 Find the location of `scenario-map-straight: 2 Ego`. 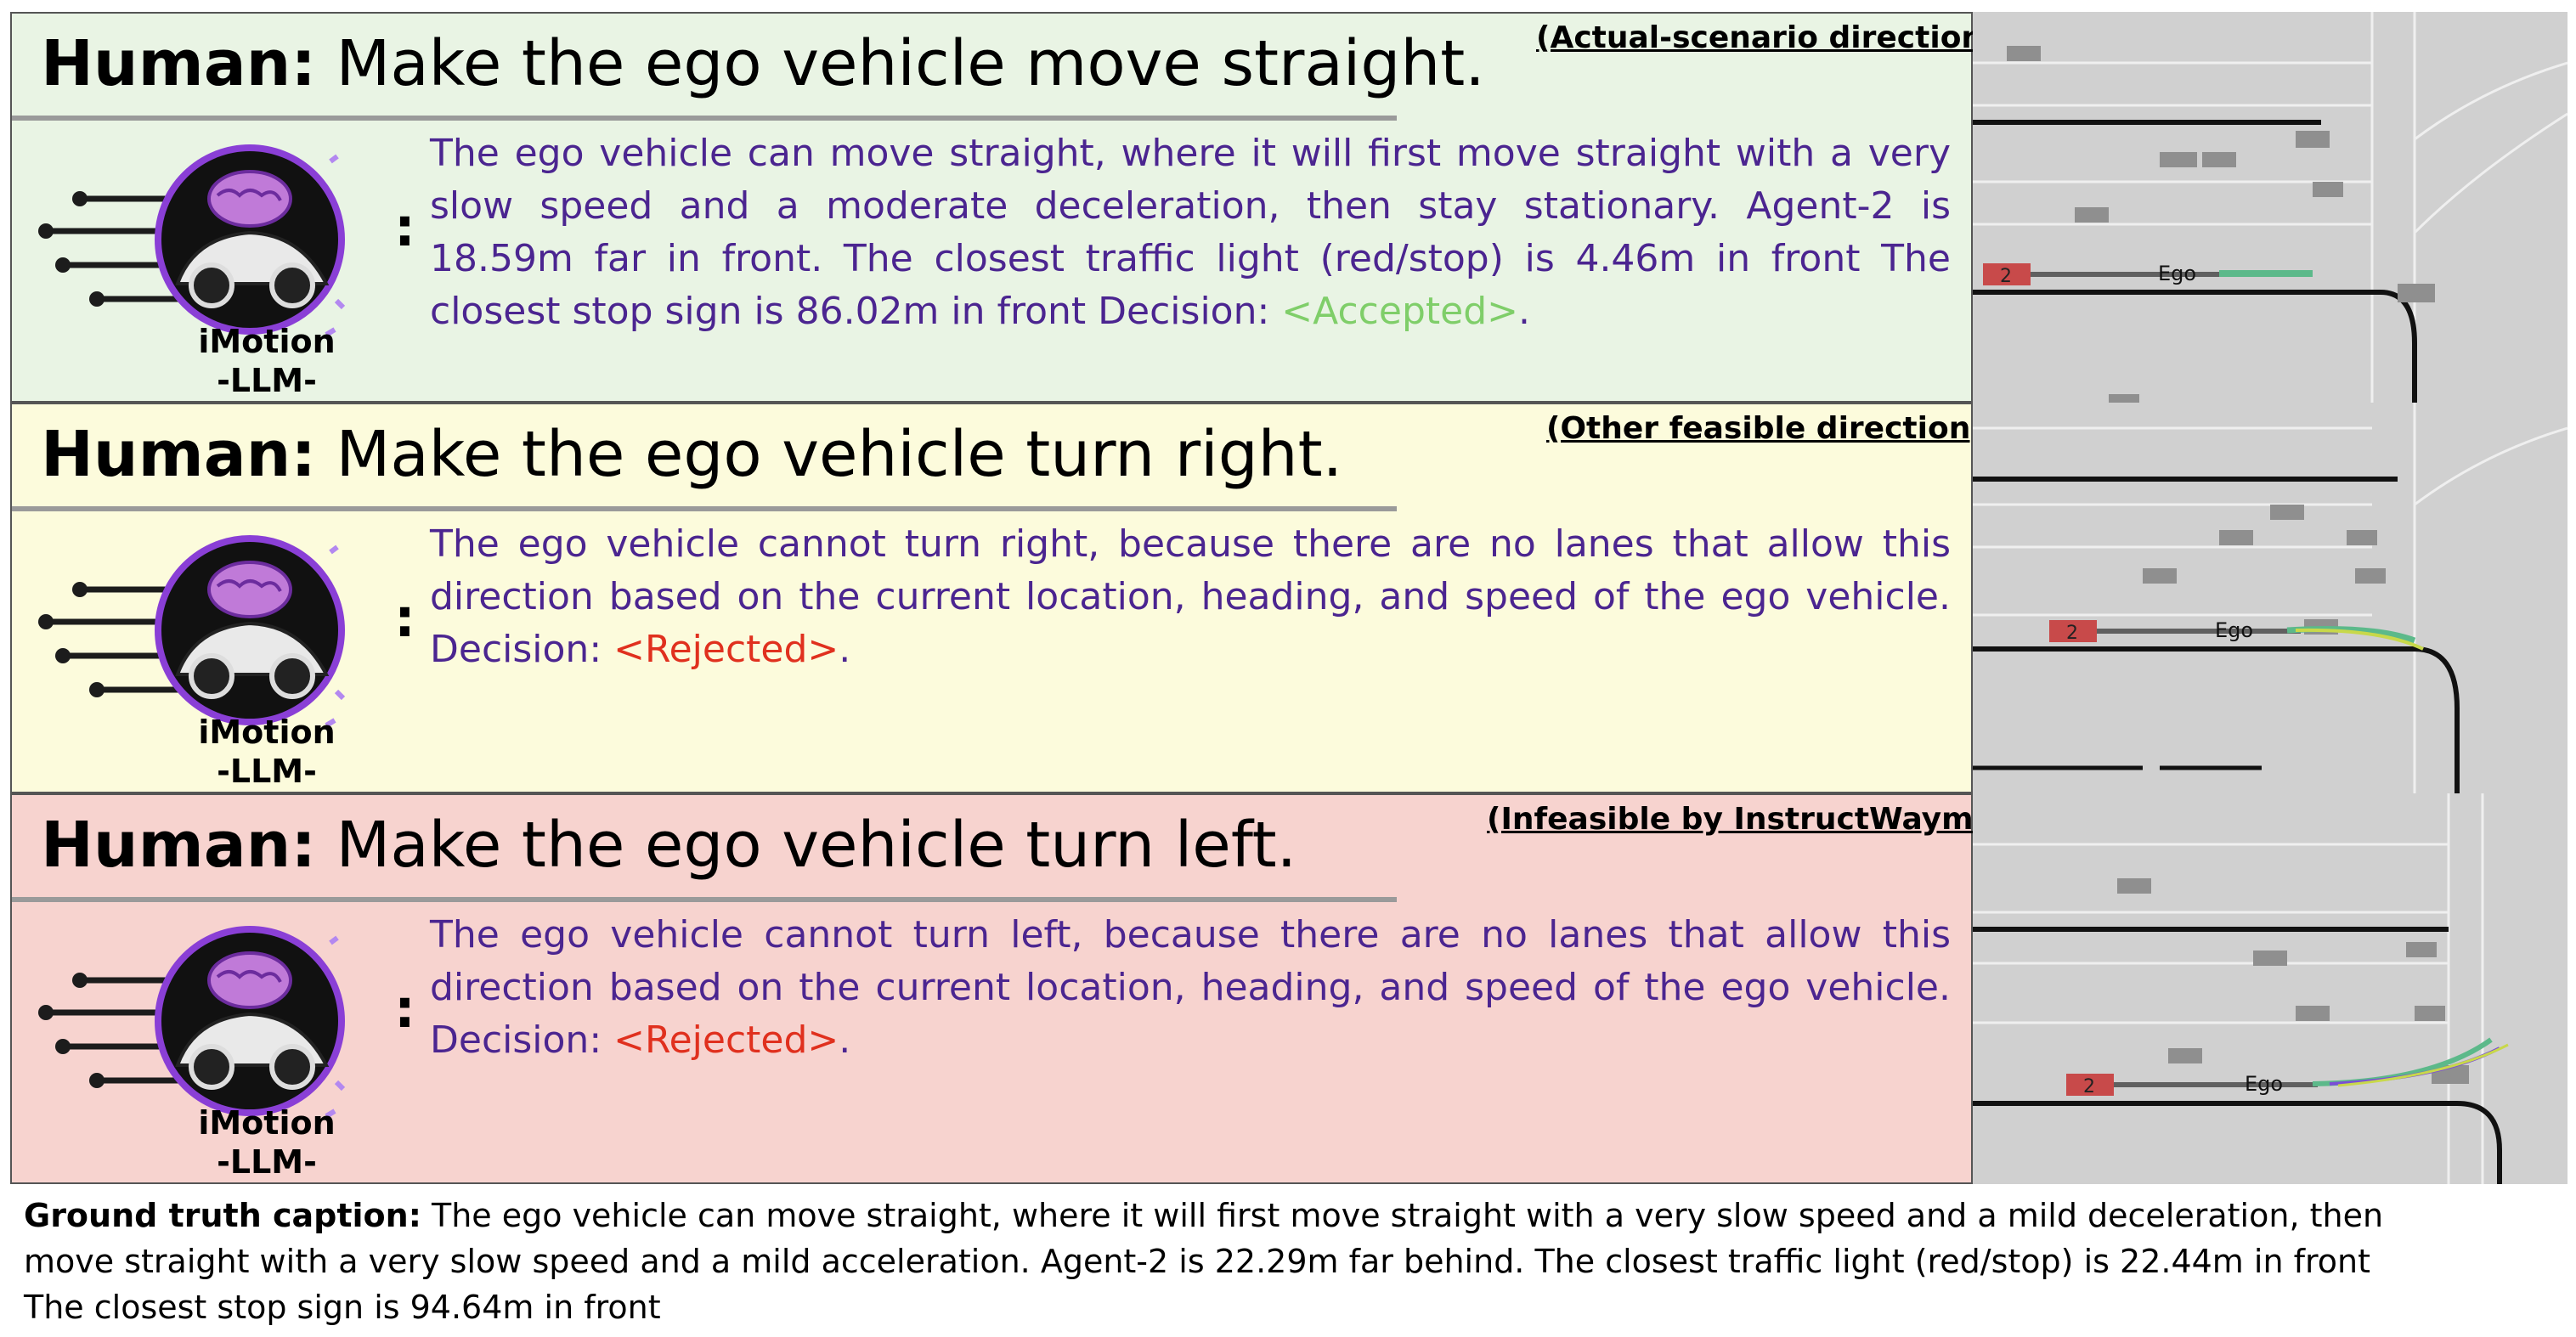

scenario-map-straight: 2 Ego is located at coordinates (2270, 207).